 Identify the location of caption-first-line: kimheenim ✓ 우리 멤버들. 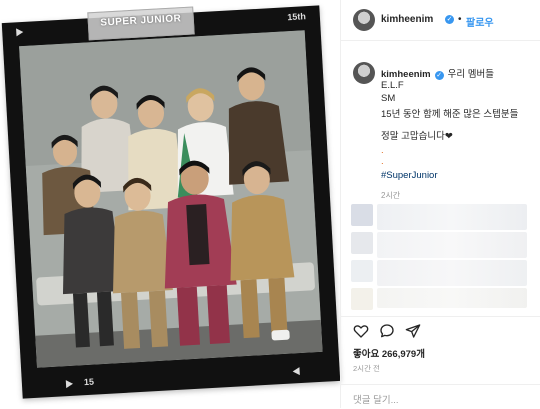
(437, 73).